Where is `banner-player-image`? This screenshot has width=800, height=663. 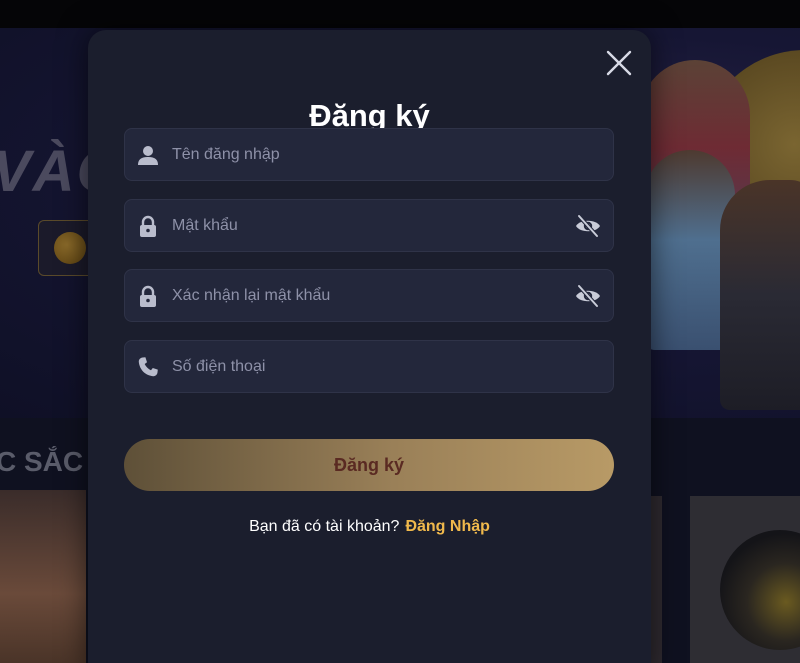 banner-player-image is located at coordinates (760, 295).